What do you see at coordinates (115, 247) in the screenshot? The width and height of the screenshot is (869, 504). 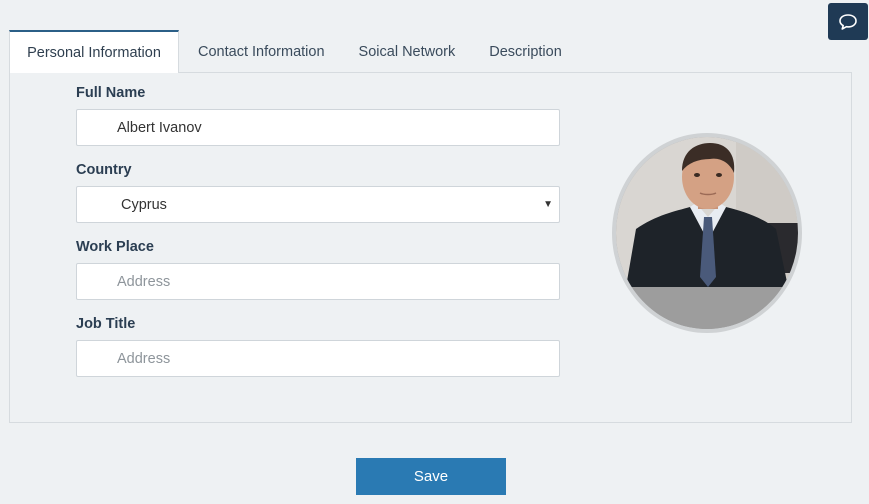 I see `work-place-label: Work Place` at bounding box center [115, 247].